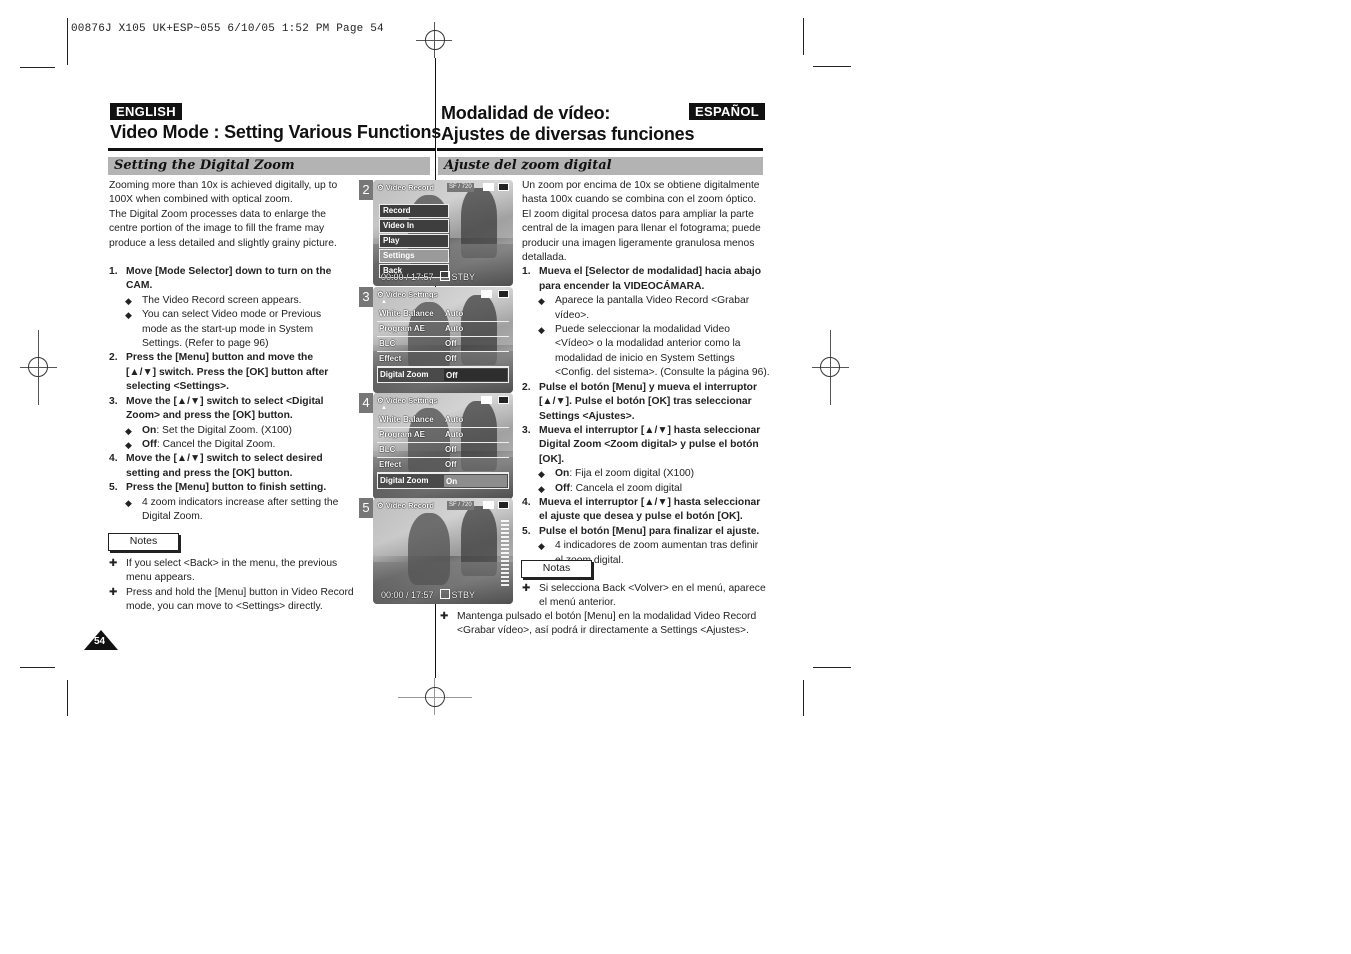  What do you see at coordinates (100, 641) in the screenshot?
I see `page-number: 54` at bounding box center [100, 641].